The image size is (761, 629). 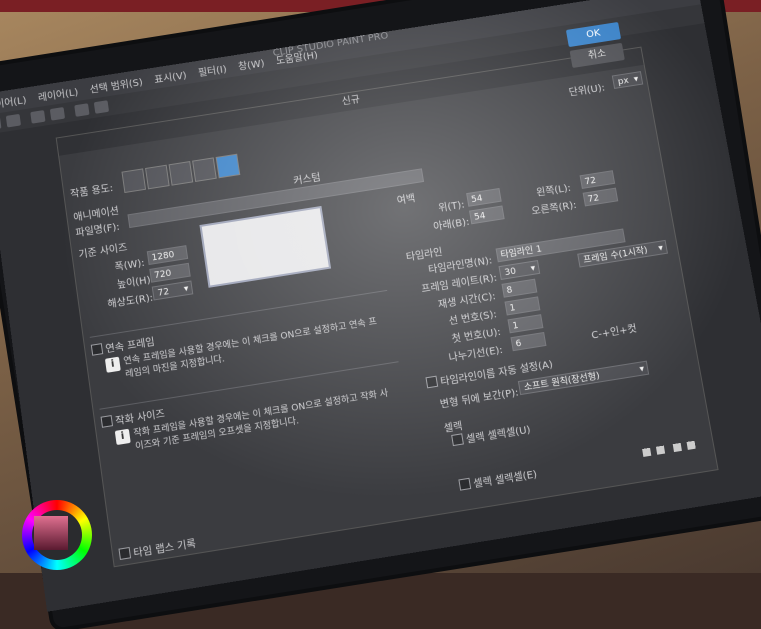 What do you see at coordinates (519, 288) in the screenshot?
I see `playtime-input: 8` at bounding box center [519, 288].